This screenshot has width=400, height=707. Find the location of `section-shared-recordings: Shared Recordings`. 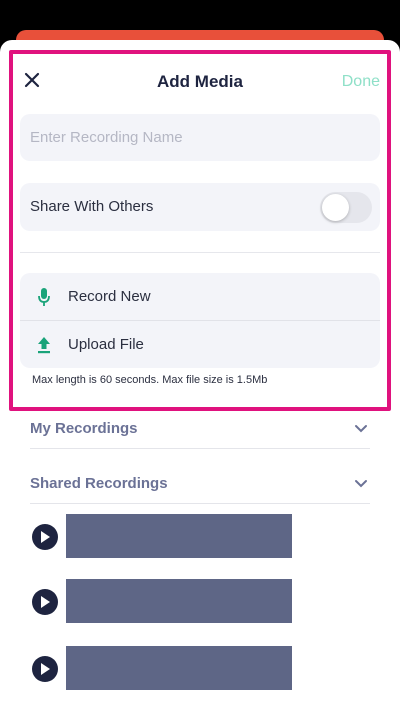

section-shared-recordings: Shared Recordings is located at coordinates (200, 483).